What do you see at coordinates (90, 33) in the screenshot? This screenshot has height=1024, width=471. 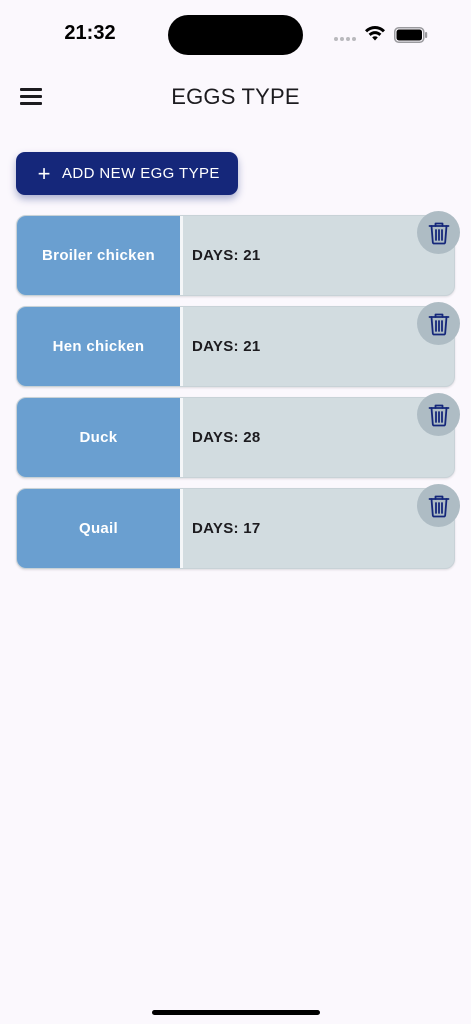 I see `status-time: 21:32` at bounding box center [90, 33].